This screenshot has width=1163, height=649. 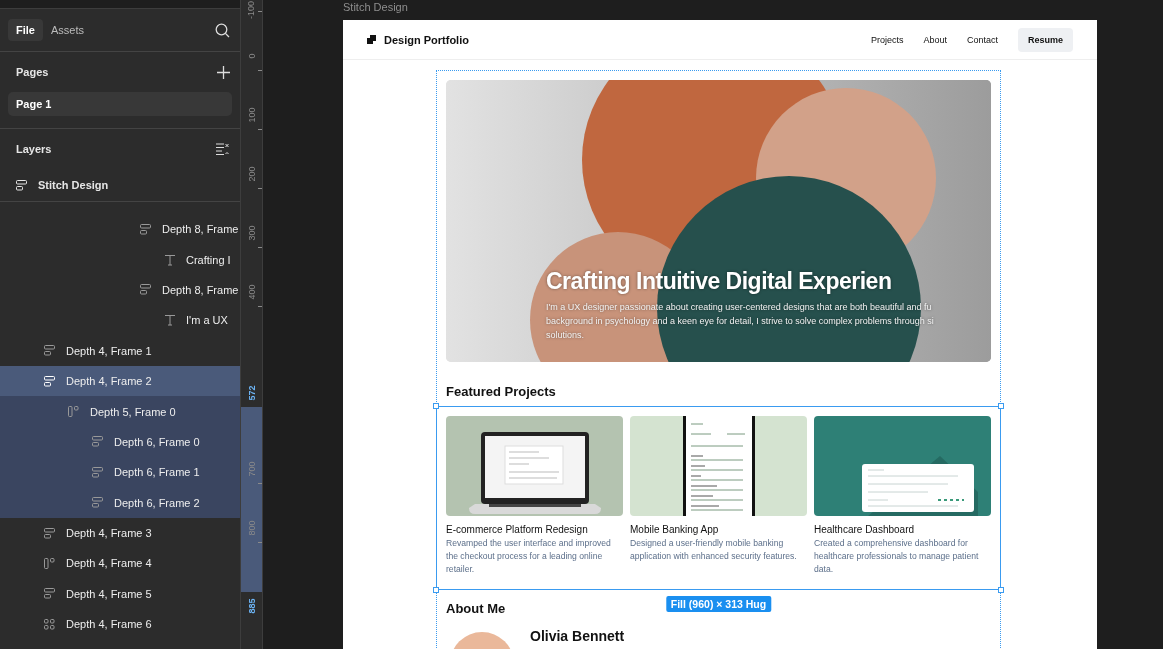 I want to click on layer-row: Depth 4, Frame 6, so click(x=120, y=624).